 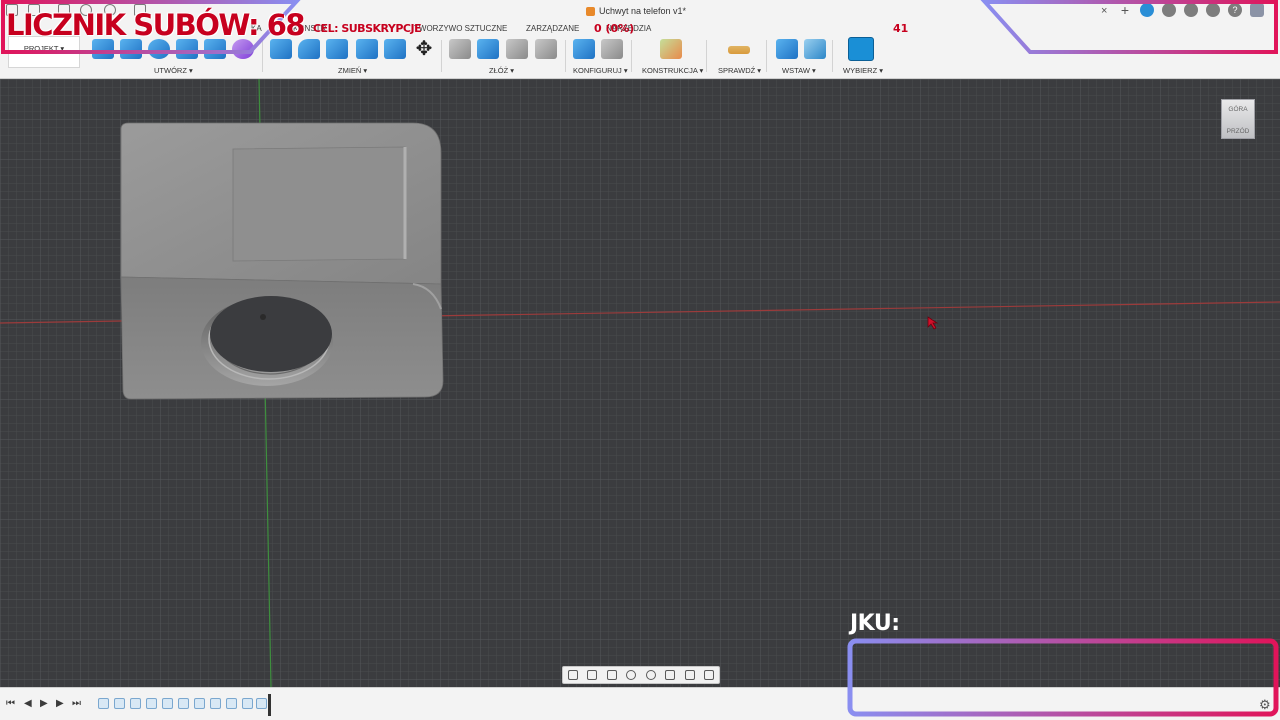 I want to click on tab-manage: ZARZĄDZANE, so click(x=552, y=28).